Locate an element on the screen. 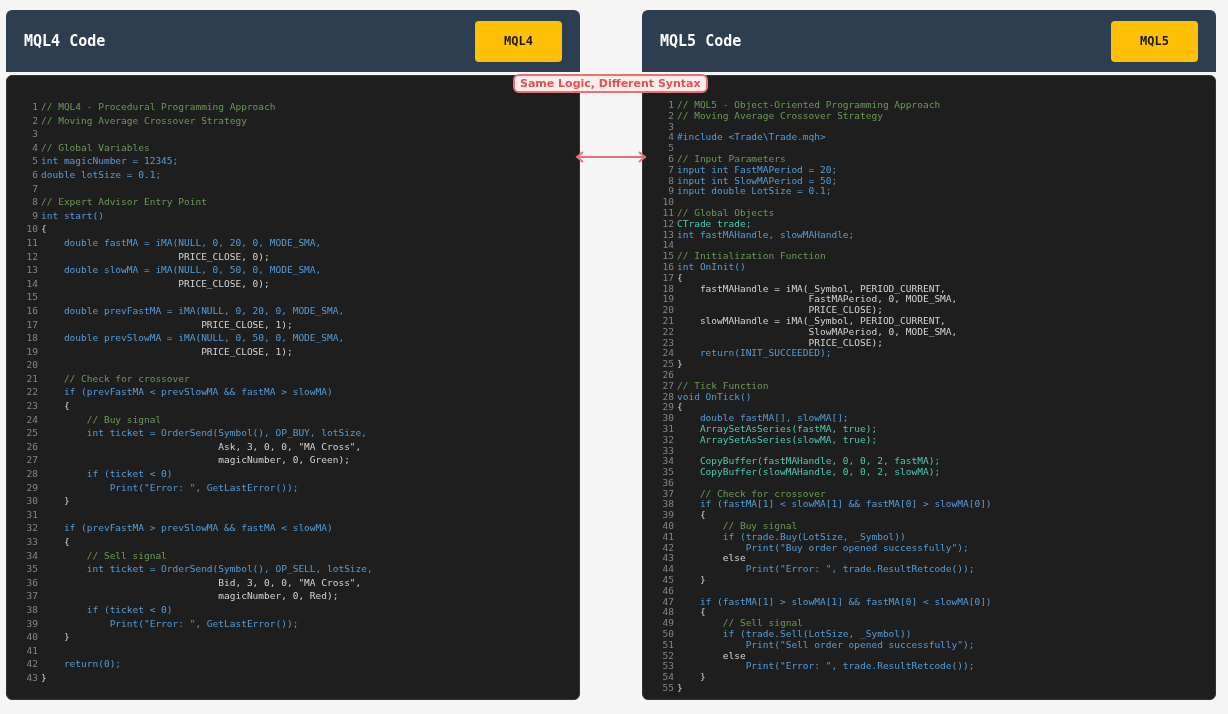 The height and width of the screenshot is (714, 1228). code-line: // Check for crossover is located at coordinates (762, 494).